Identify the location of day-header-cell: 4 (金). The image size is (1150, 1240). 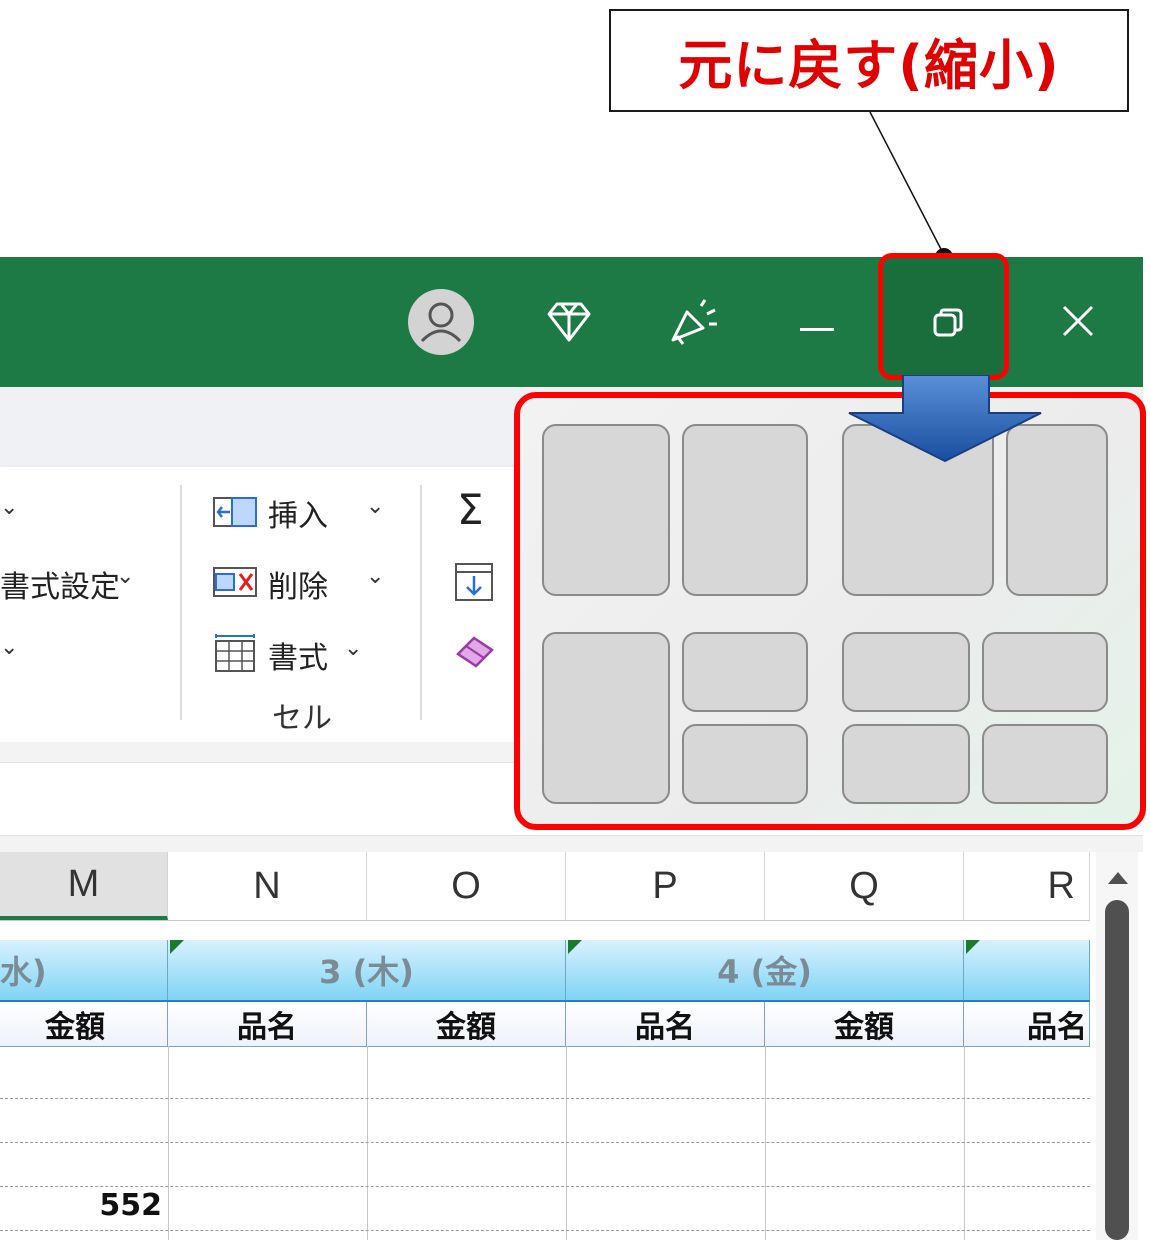
(765, 970).